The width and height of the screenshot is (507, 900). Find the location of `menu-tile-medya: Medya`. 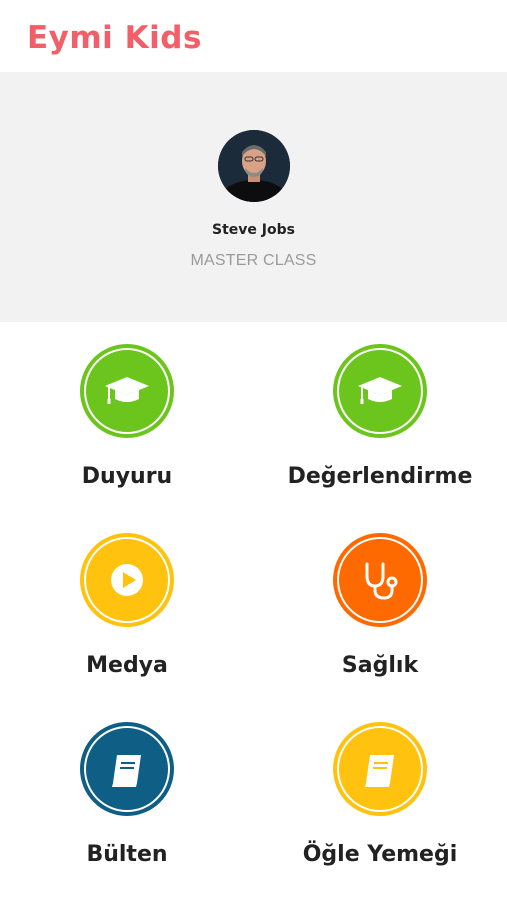

menu-tile-medya: Medya is located at coordinates (127, 605).